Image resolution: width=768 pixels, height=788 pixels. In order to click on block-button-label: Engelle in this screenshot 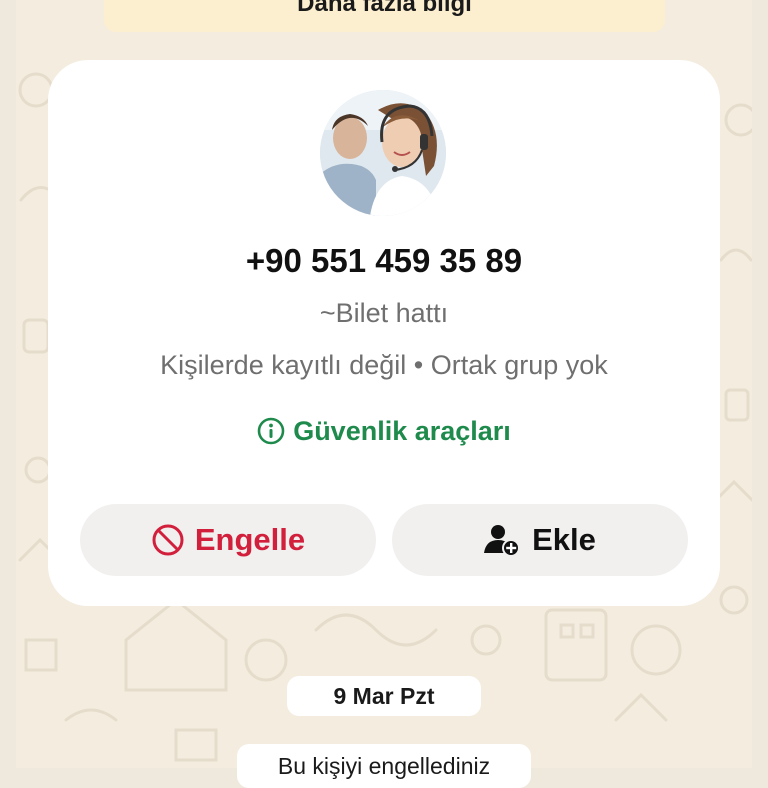, I will do `click(250, 539)`.